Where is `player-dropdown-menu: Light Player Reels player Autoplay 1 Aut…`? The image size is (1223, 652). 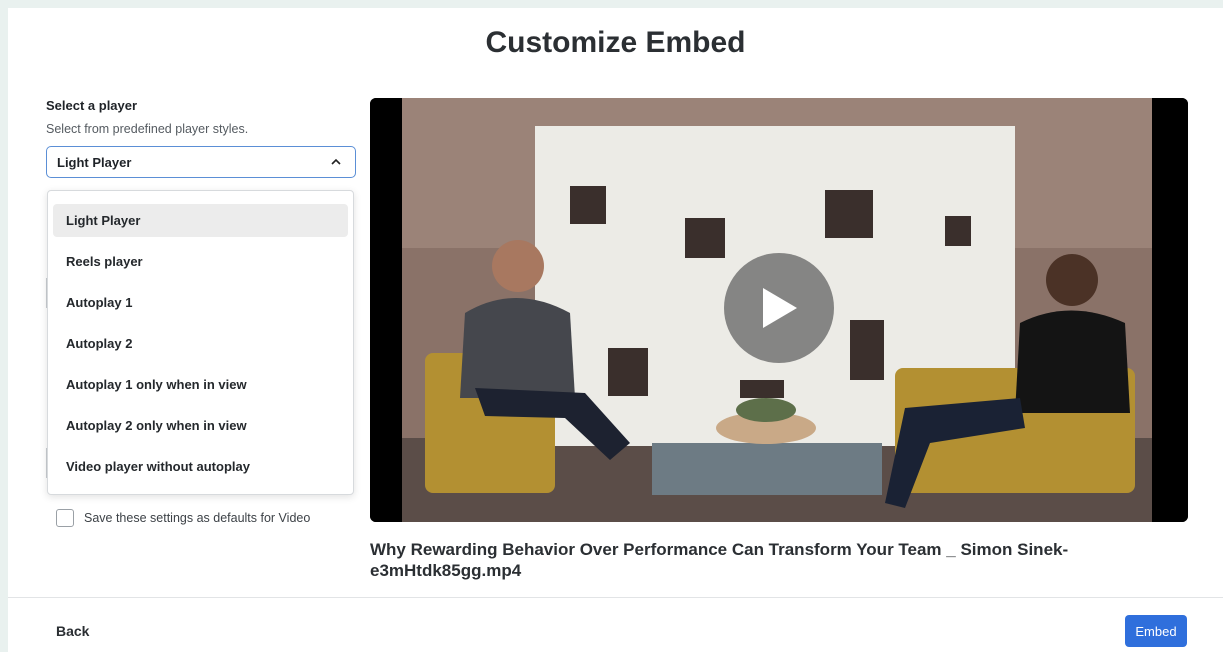
player-dropdown-menu: Light Player Reels player Autoplay 1 Aut… is located at coordinates (200, 342).